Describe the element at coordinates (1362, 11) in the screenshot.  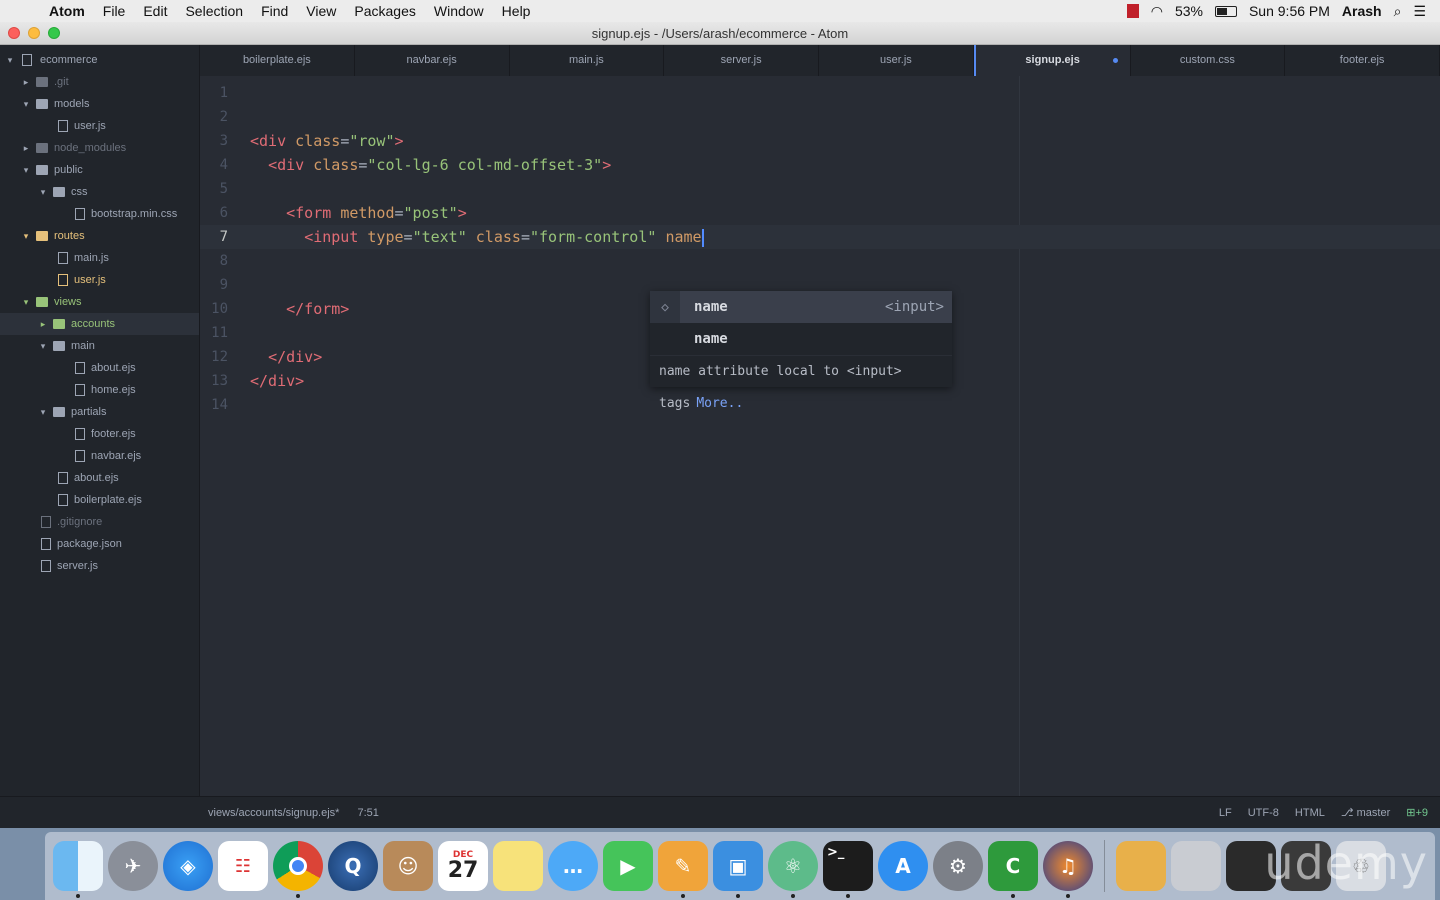
I see `user-menu: Arash` at that location.